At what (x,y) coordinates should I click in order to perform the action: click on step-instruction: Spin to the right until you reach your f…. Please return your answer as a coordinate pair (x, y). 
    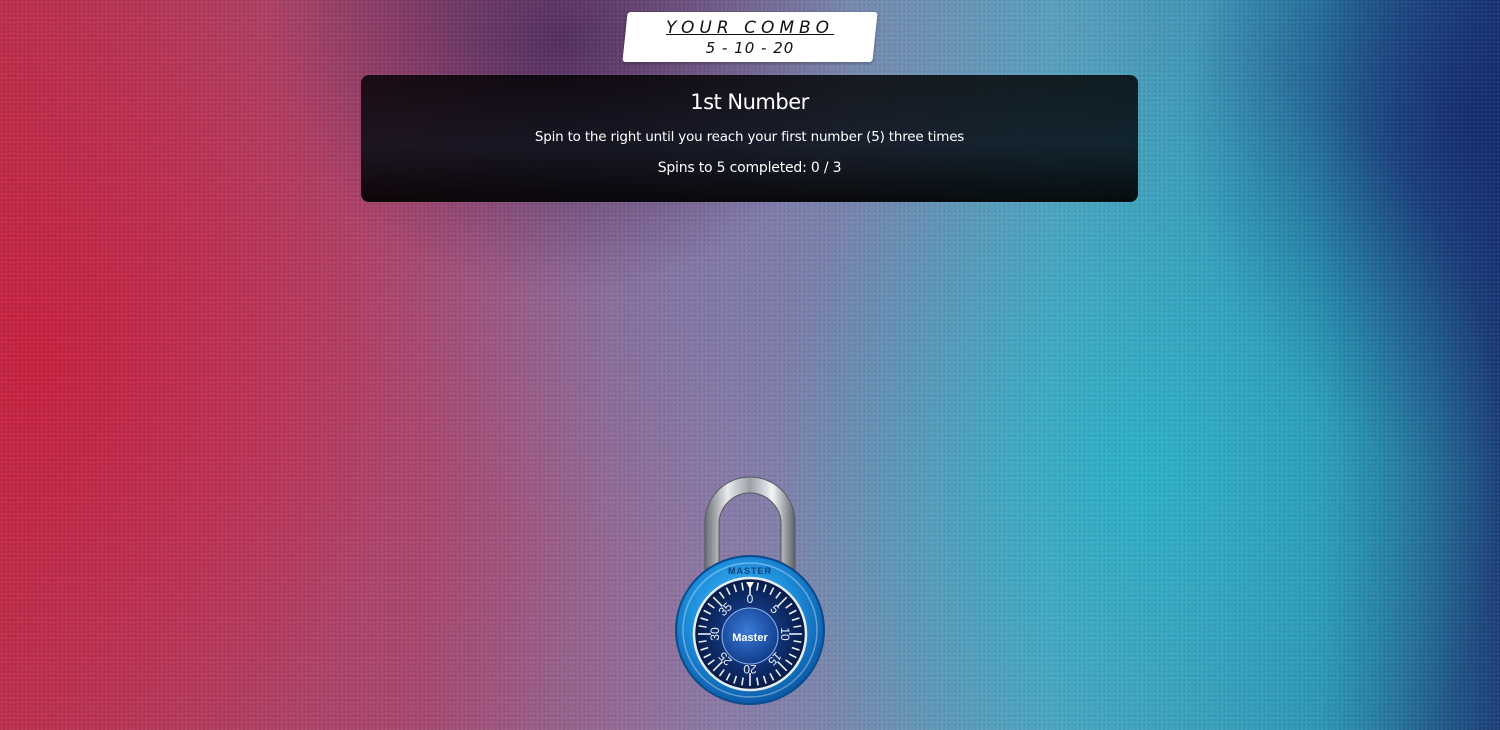
    Looking at the image, I should click on (749, 137).